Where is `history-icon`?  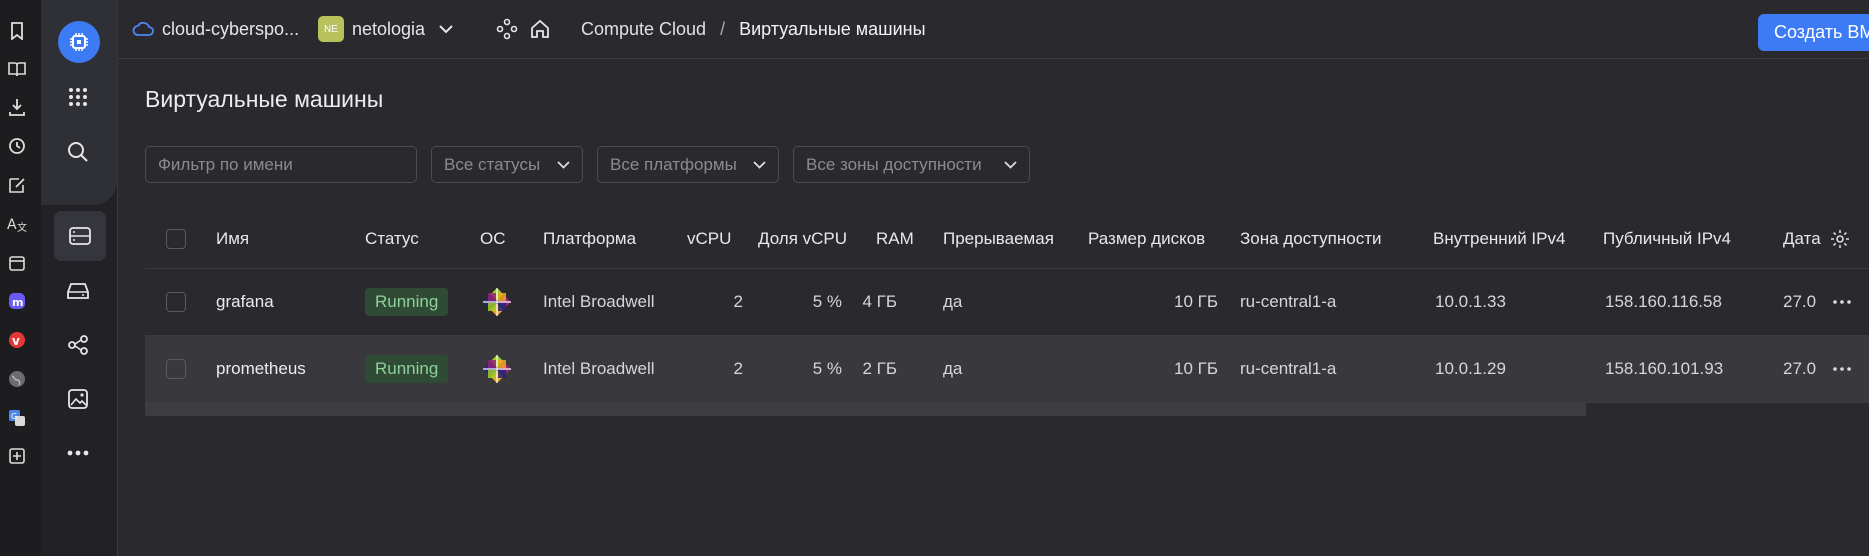 history-icon is located at coordinates (17, 146).